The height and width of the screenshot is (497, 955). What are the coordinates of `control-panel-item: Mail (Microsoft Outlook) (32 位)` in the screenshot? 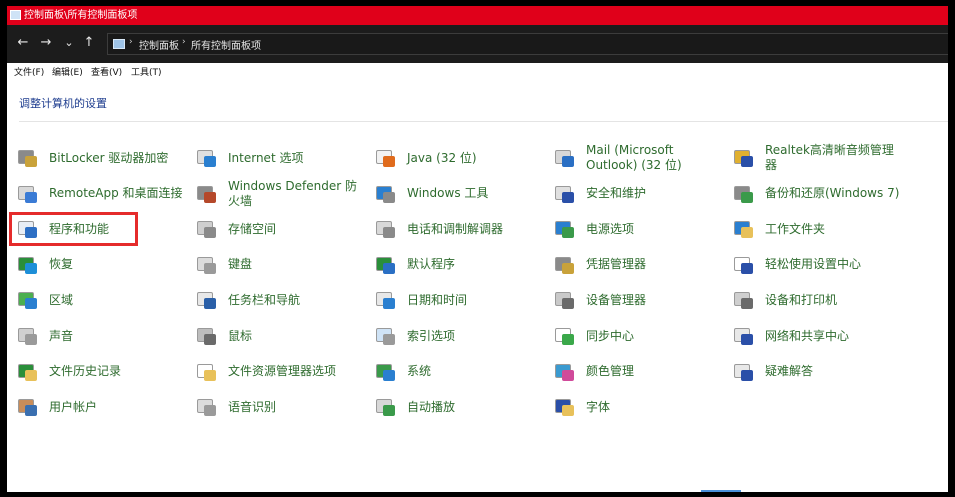 It's located at (640, 158).